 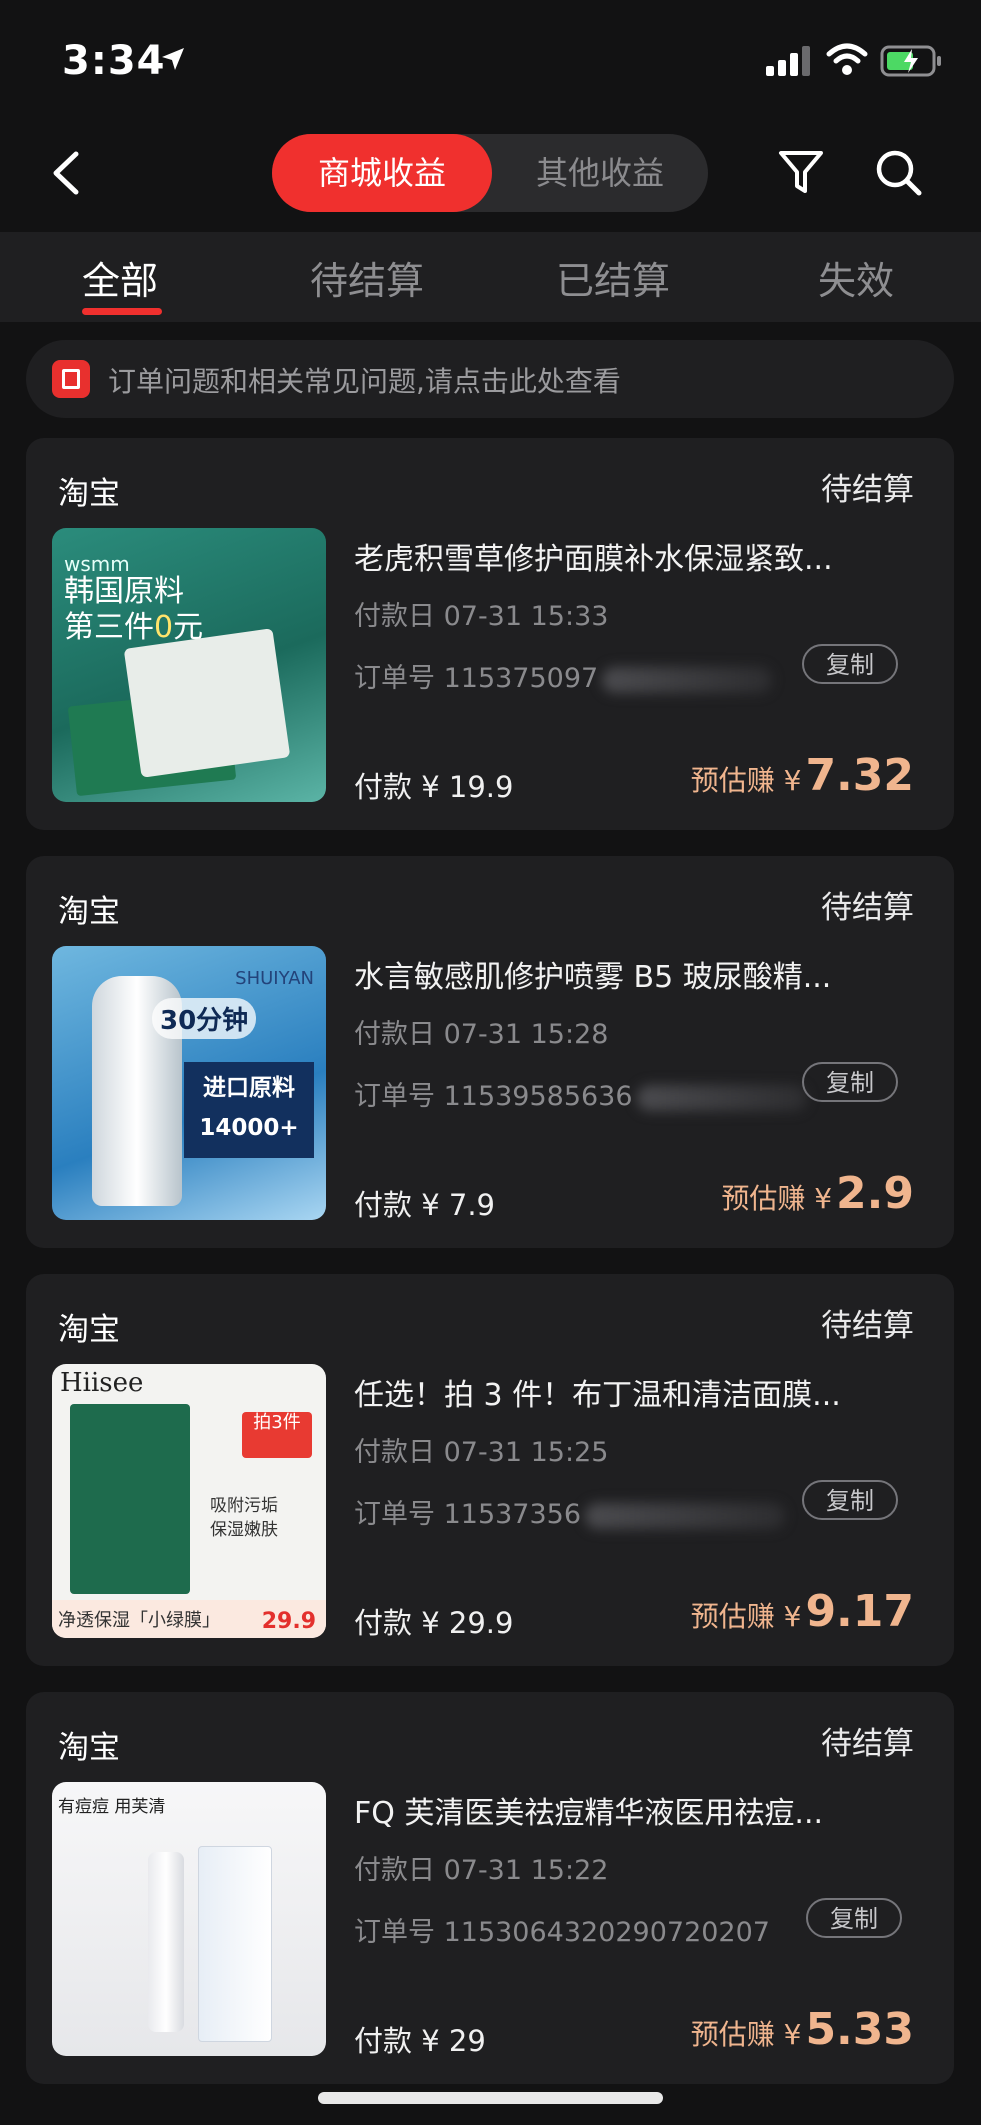 I want to click on product-promo-box: 进口原料 14000+, so click(x=249, y=1110).